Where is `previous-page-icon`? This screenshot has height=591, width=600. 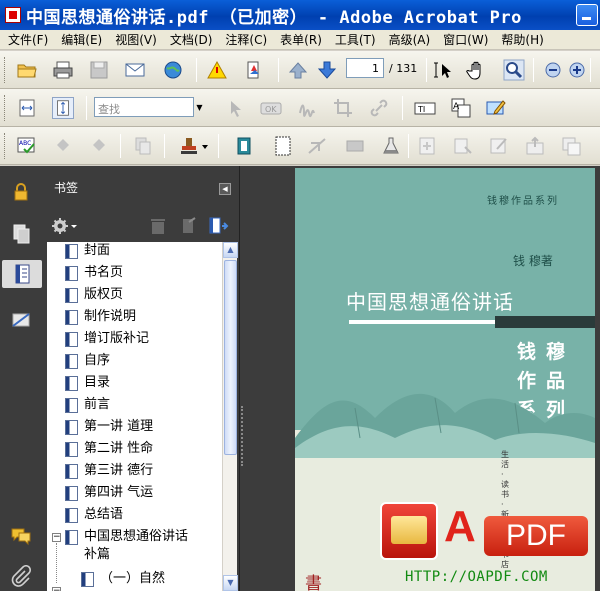
previous-page-icon is located at coordinates (298, 70).